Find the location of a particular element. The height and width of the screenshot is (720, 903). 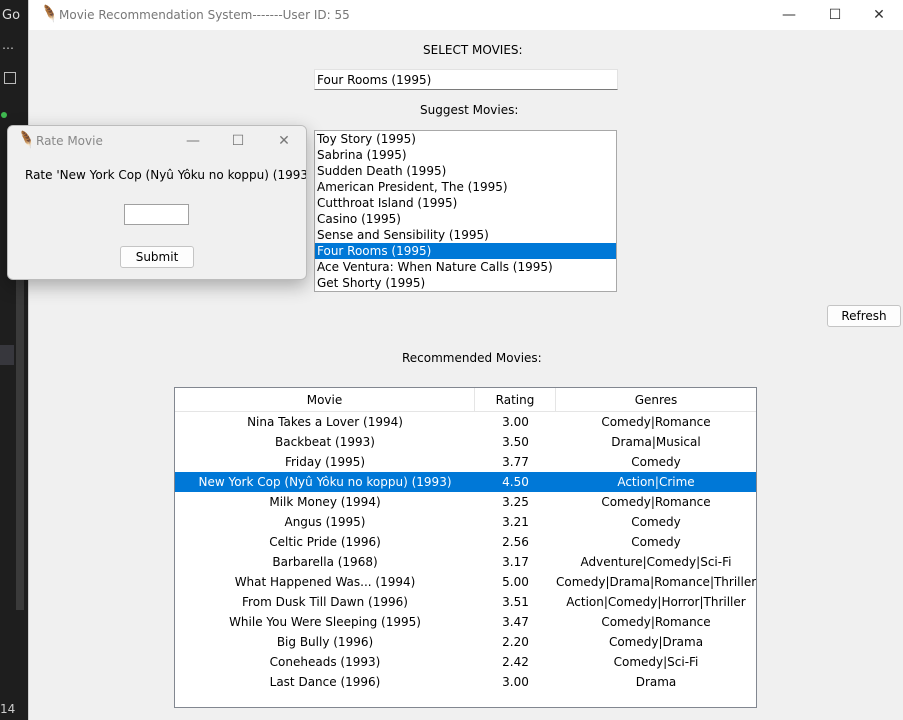

cell-rating: 4.50 is located at coordinates (515, 482).